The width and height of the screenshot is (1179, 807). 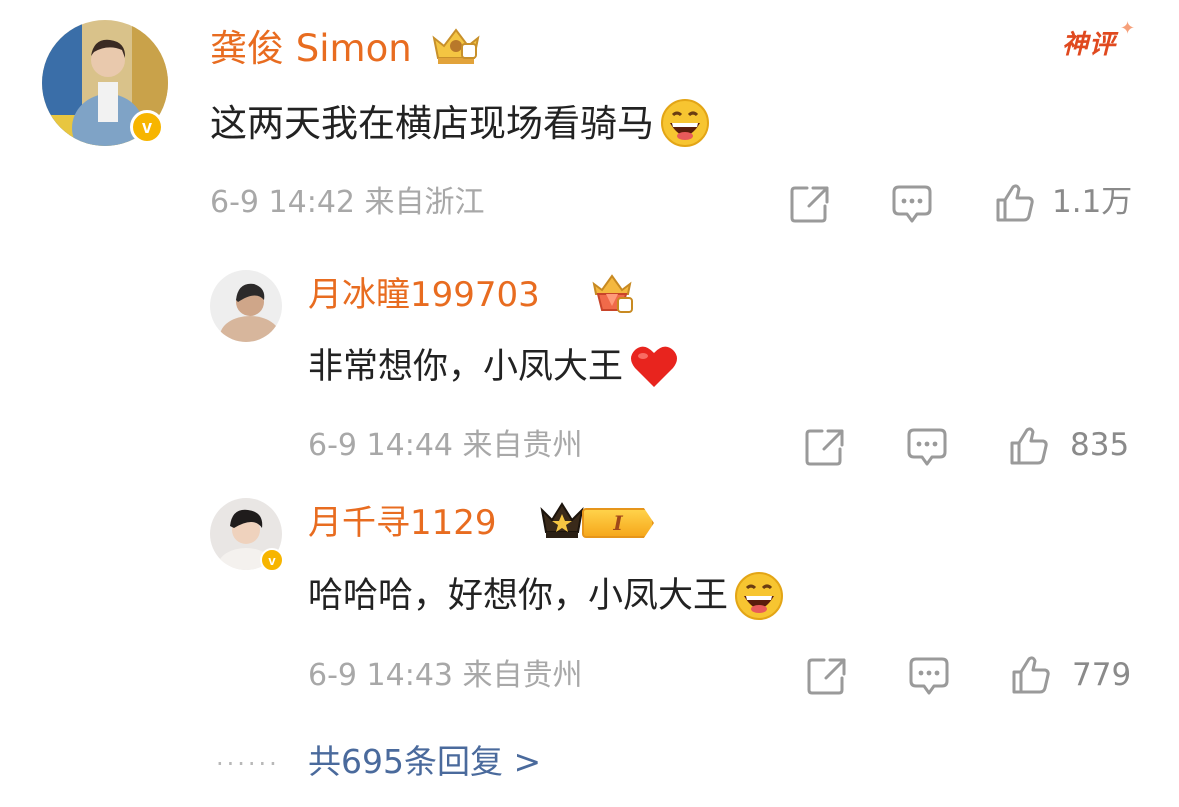 I want to click on crown-icon, so click(x=562, y=524).